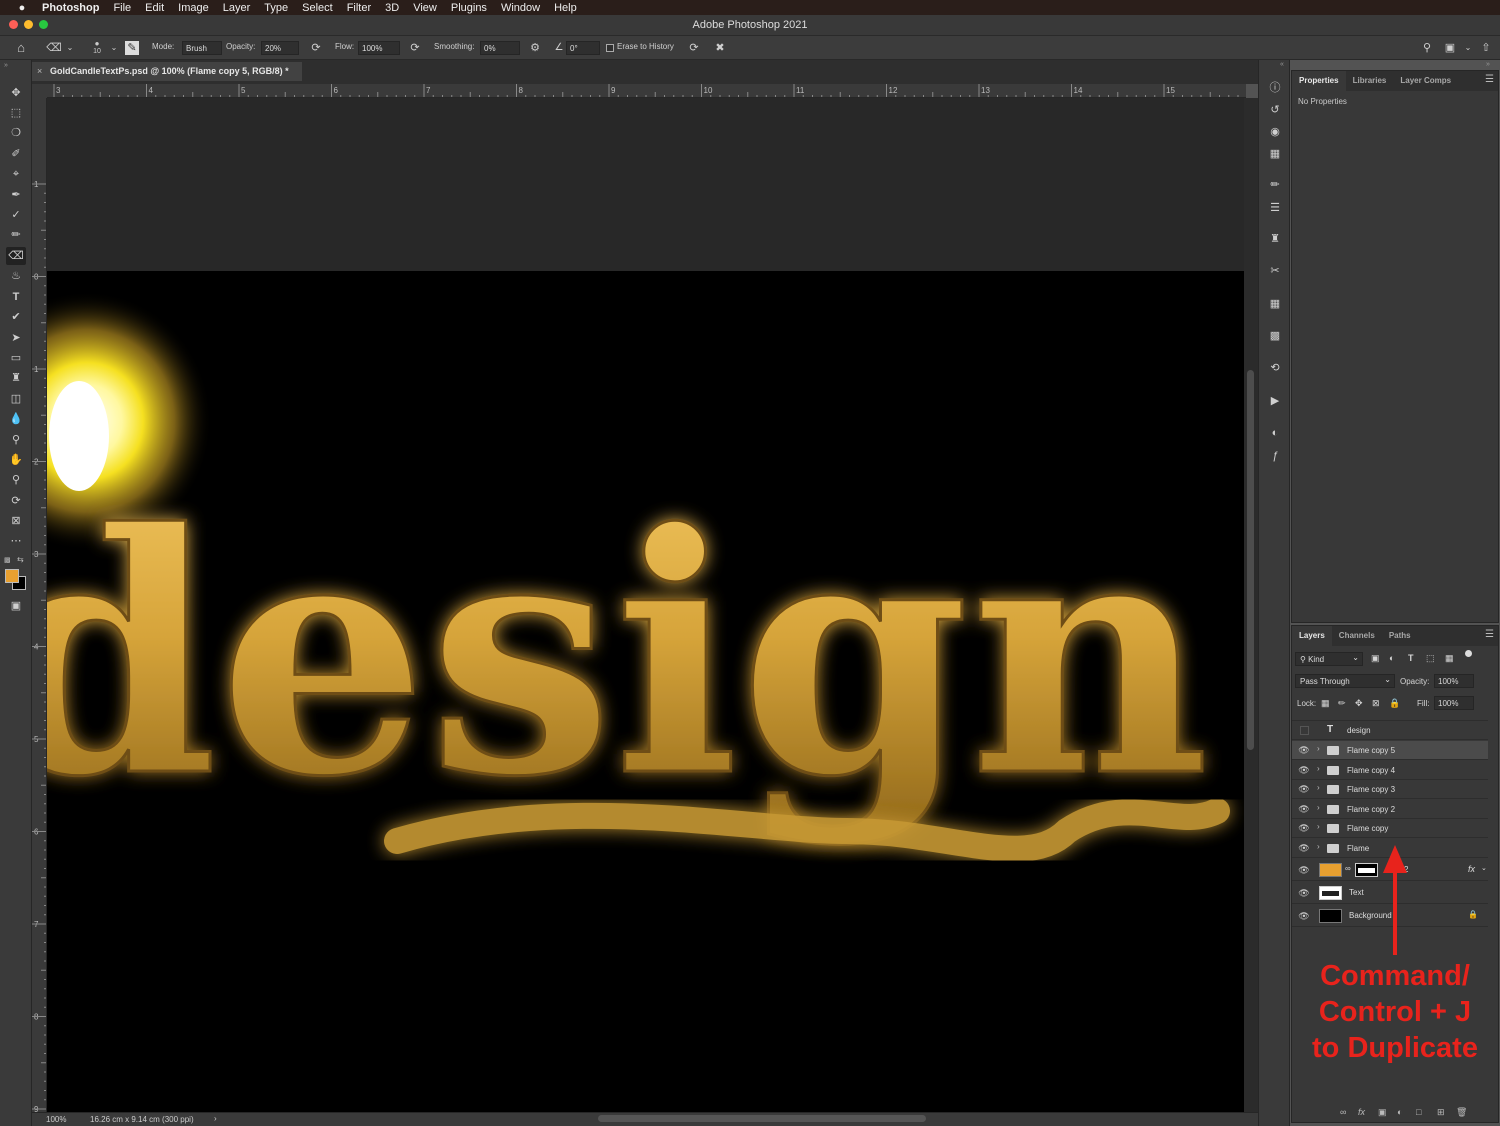 This screenshot has width=1500, height=1126. Describe the element at coordinates (720, 48) in the screenshot. I see `symmetry-icon: ✖` at that location.